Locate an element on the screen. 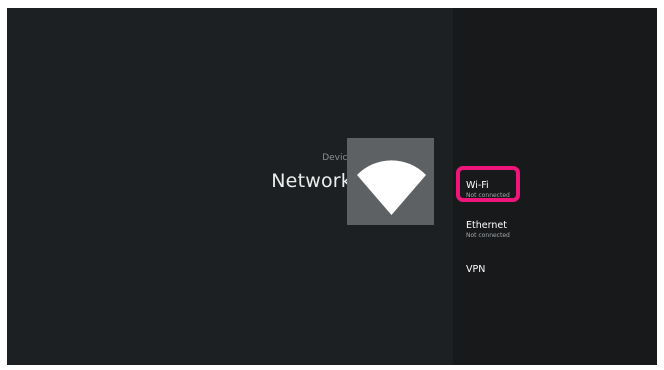 The image size is (664, 370). menu-item-wifi: Wi-Fi Not connected is located at coordinates (488, 190).